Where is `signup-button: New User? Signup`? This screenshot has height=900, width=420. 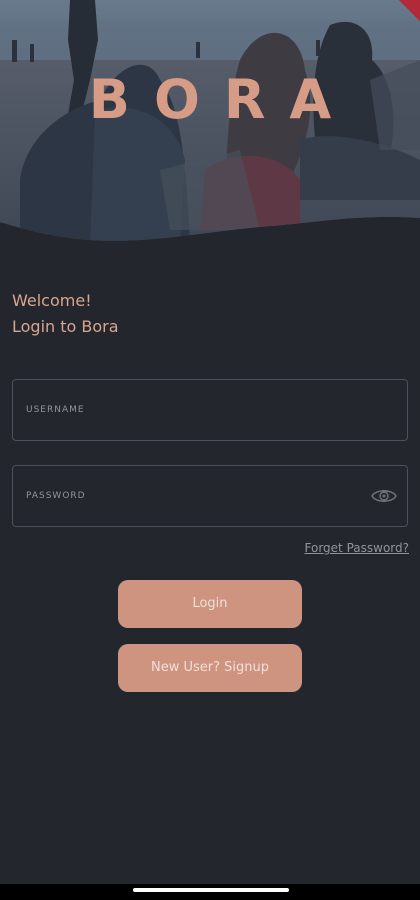
signup-button: New User? Signup is located at coordinates (210, 668).